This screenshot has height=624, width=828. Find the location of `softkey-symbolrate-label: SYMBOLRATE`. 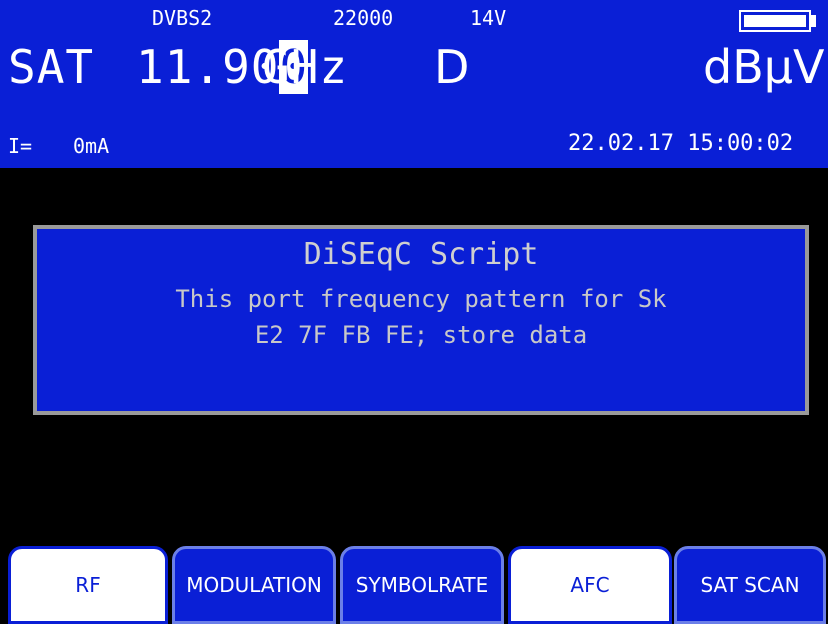

softkey-symbolrate-label: SYMBOLRATE is located at coordinates (422, 585).